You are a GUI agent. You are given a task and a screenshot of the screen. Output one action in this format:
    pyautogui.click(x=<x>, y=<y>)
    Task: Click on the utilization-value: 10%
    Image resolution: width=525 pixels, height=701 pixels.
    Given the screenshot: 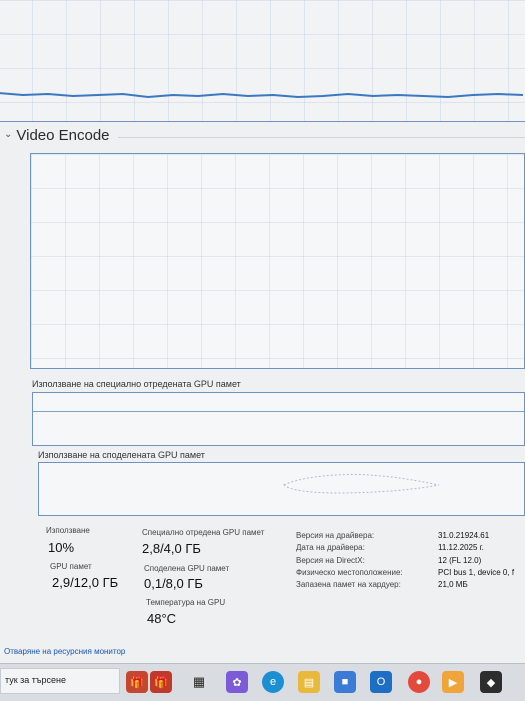 What is the action you would take?
    pyautogui.click(x=61, y=547)
    